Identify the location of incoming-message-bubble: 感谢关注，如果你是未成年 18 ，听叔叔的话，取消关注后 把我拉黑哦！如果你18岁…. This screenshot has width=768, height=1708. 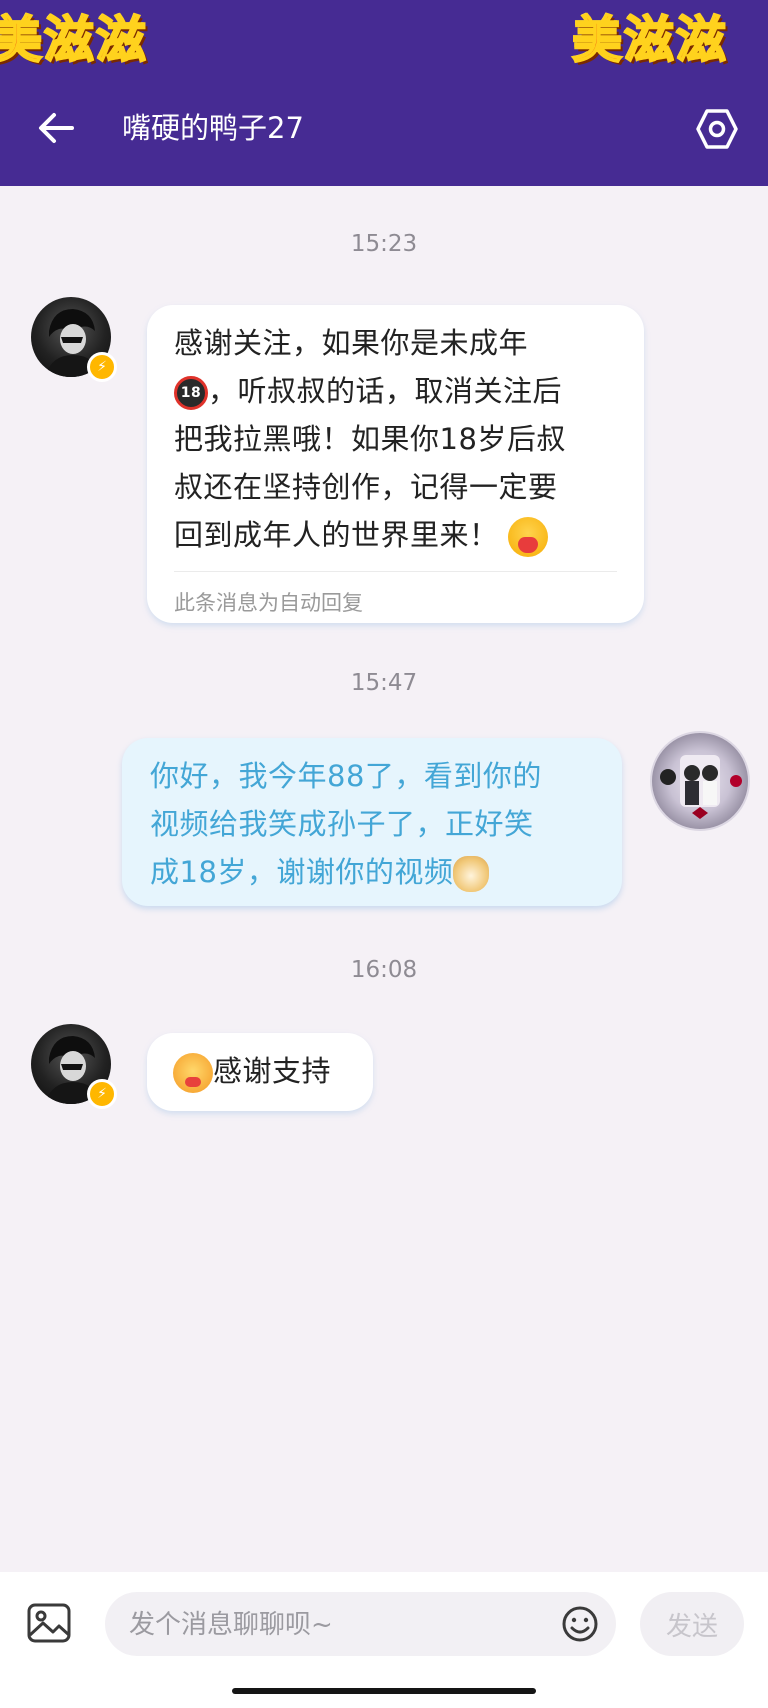
(395, 464).